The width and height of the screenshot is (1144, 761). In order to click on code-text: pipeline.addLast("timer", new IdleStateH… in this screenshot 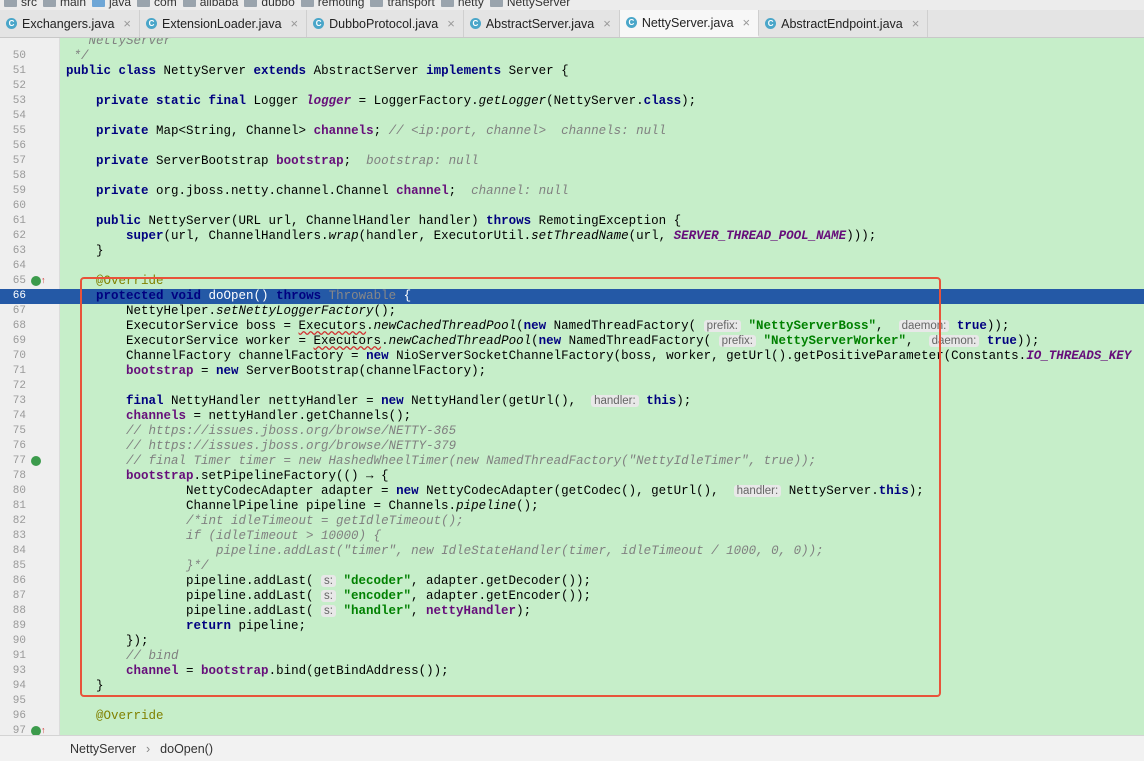, I will do `click(520, 551)`.